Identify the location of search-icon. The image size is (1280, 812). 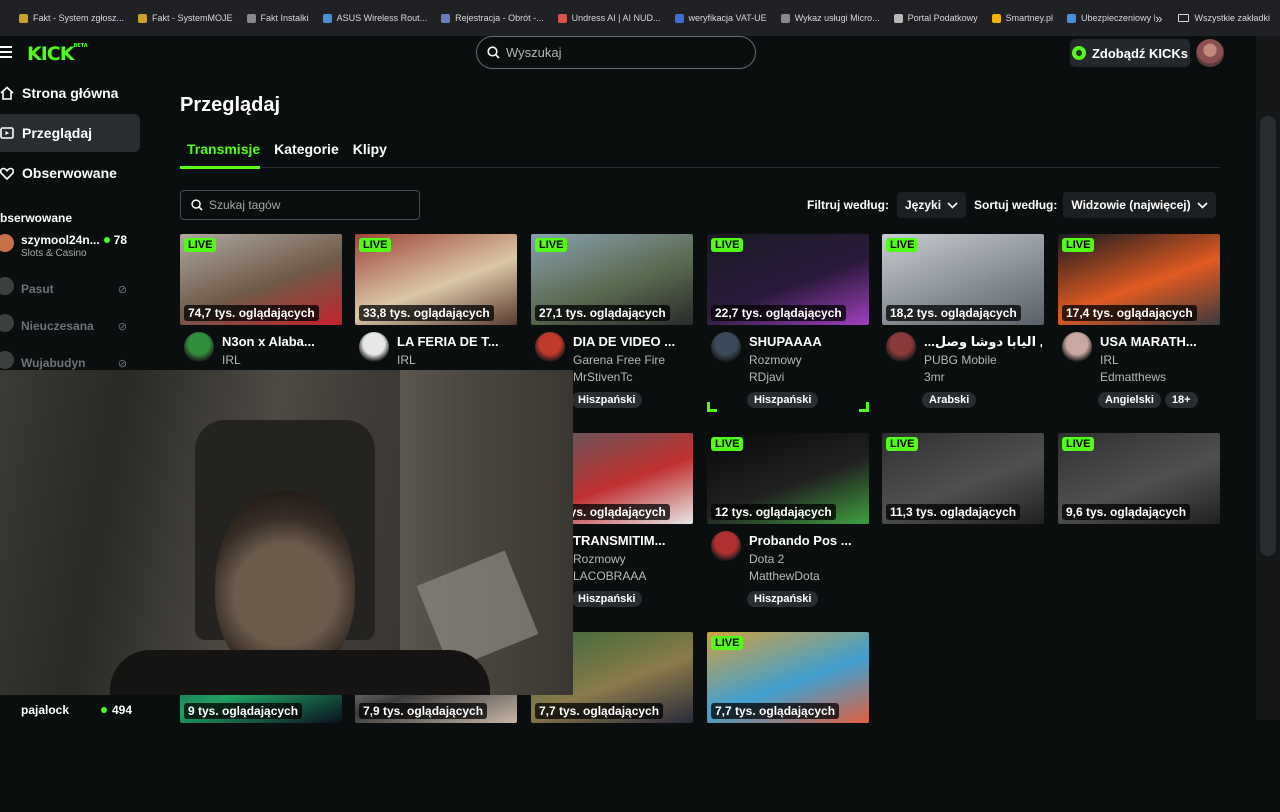
(197, 205).